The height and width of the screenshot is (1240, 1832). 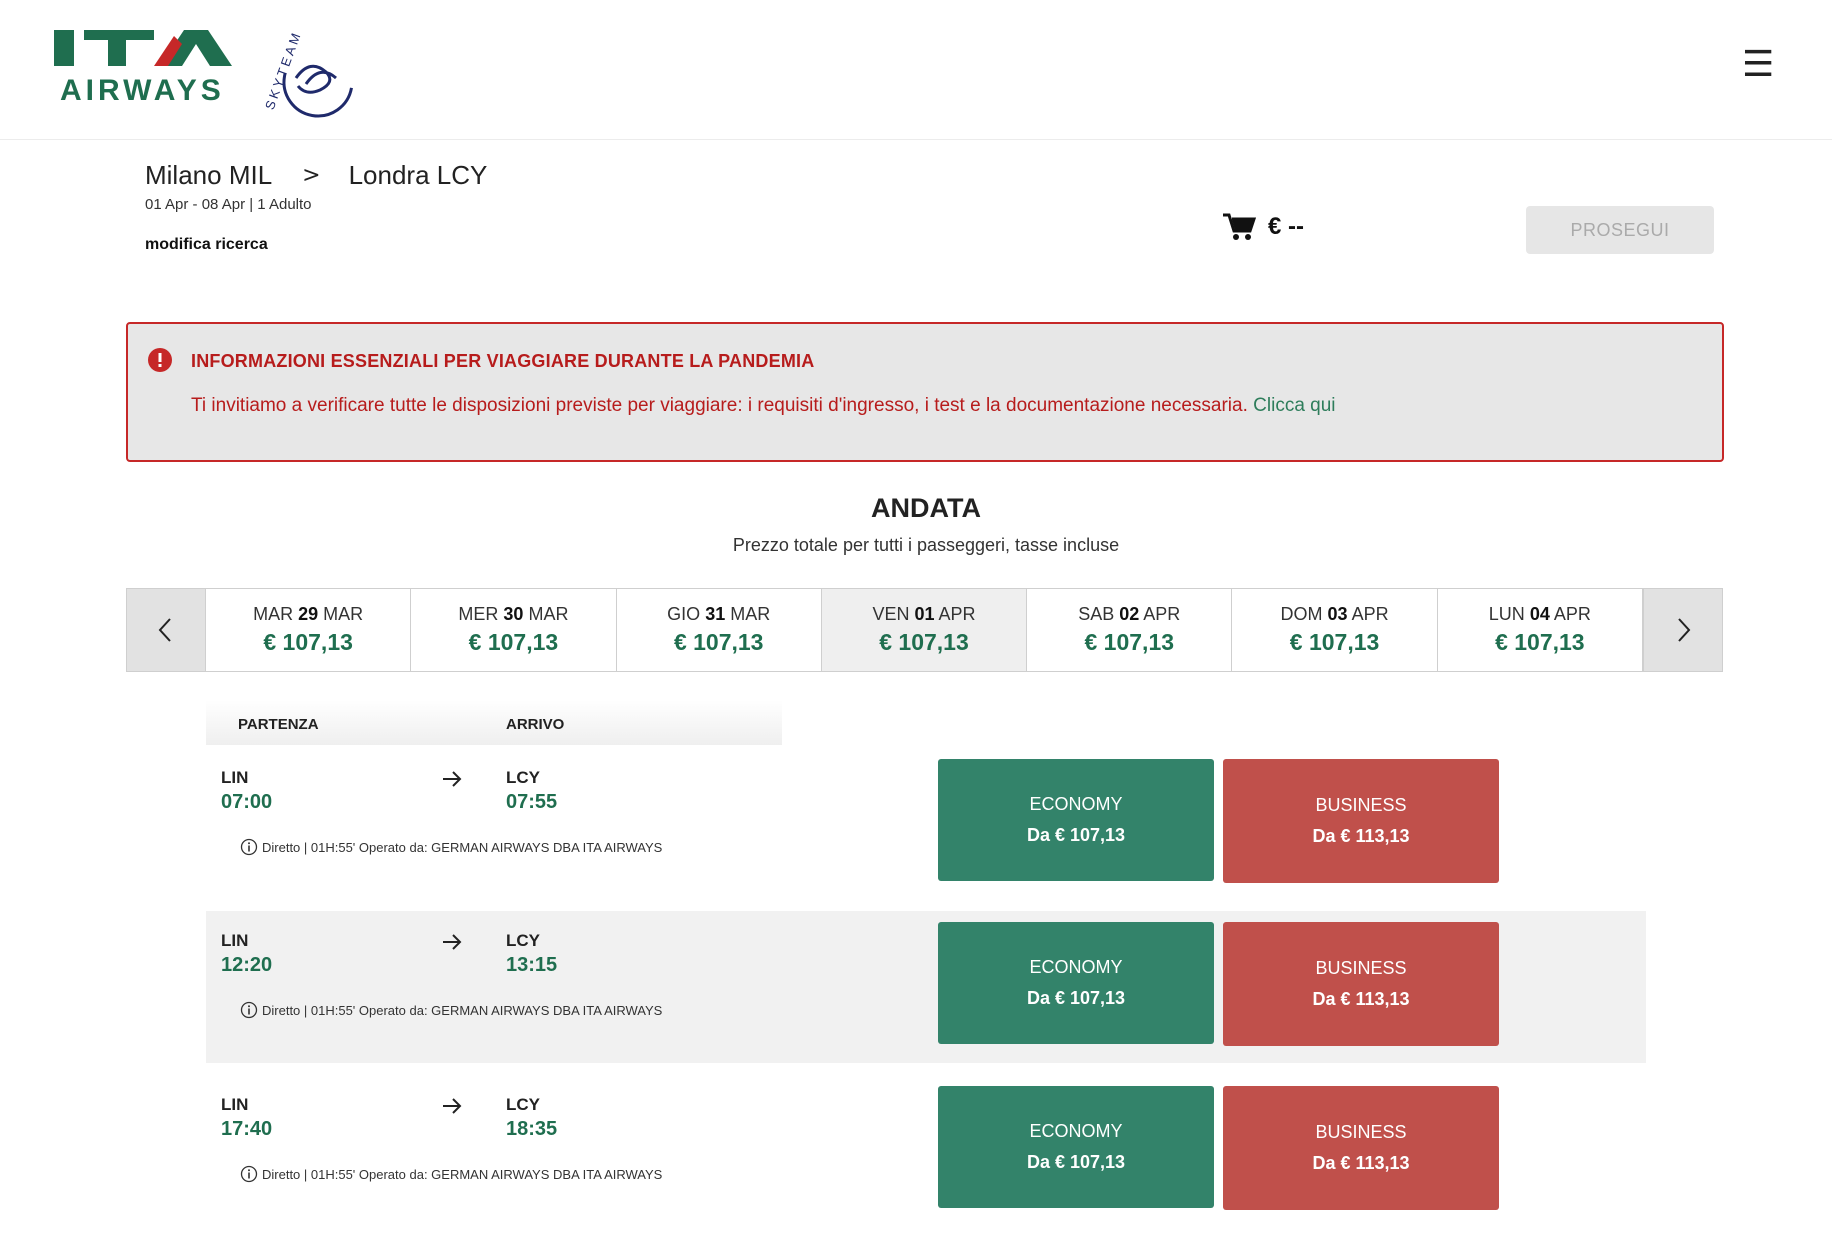 What do you see at coordinates (494, 722) in the screenshot?
I see `flight-columns-header: PARTENZA ARRIVO` at bounding box center [494, 722].